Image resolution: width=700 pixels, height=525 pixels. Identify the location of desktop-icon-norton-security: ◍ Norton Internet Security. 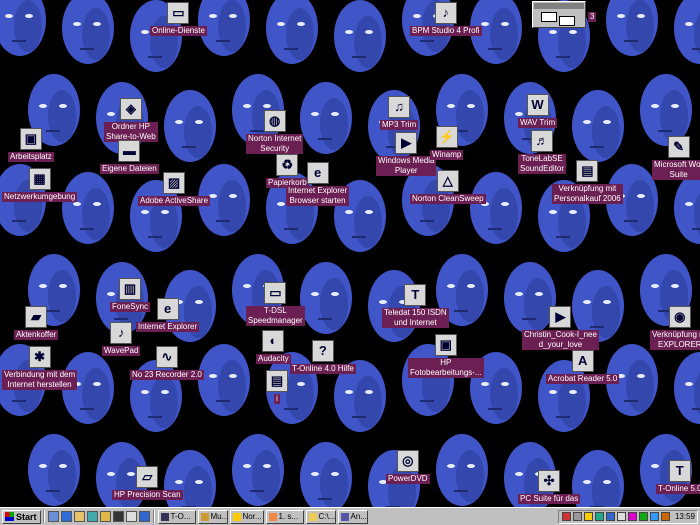
(275, 132).